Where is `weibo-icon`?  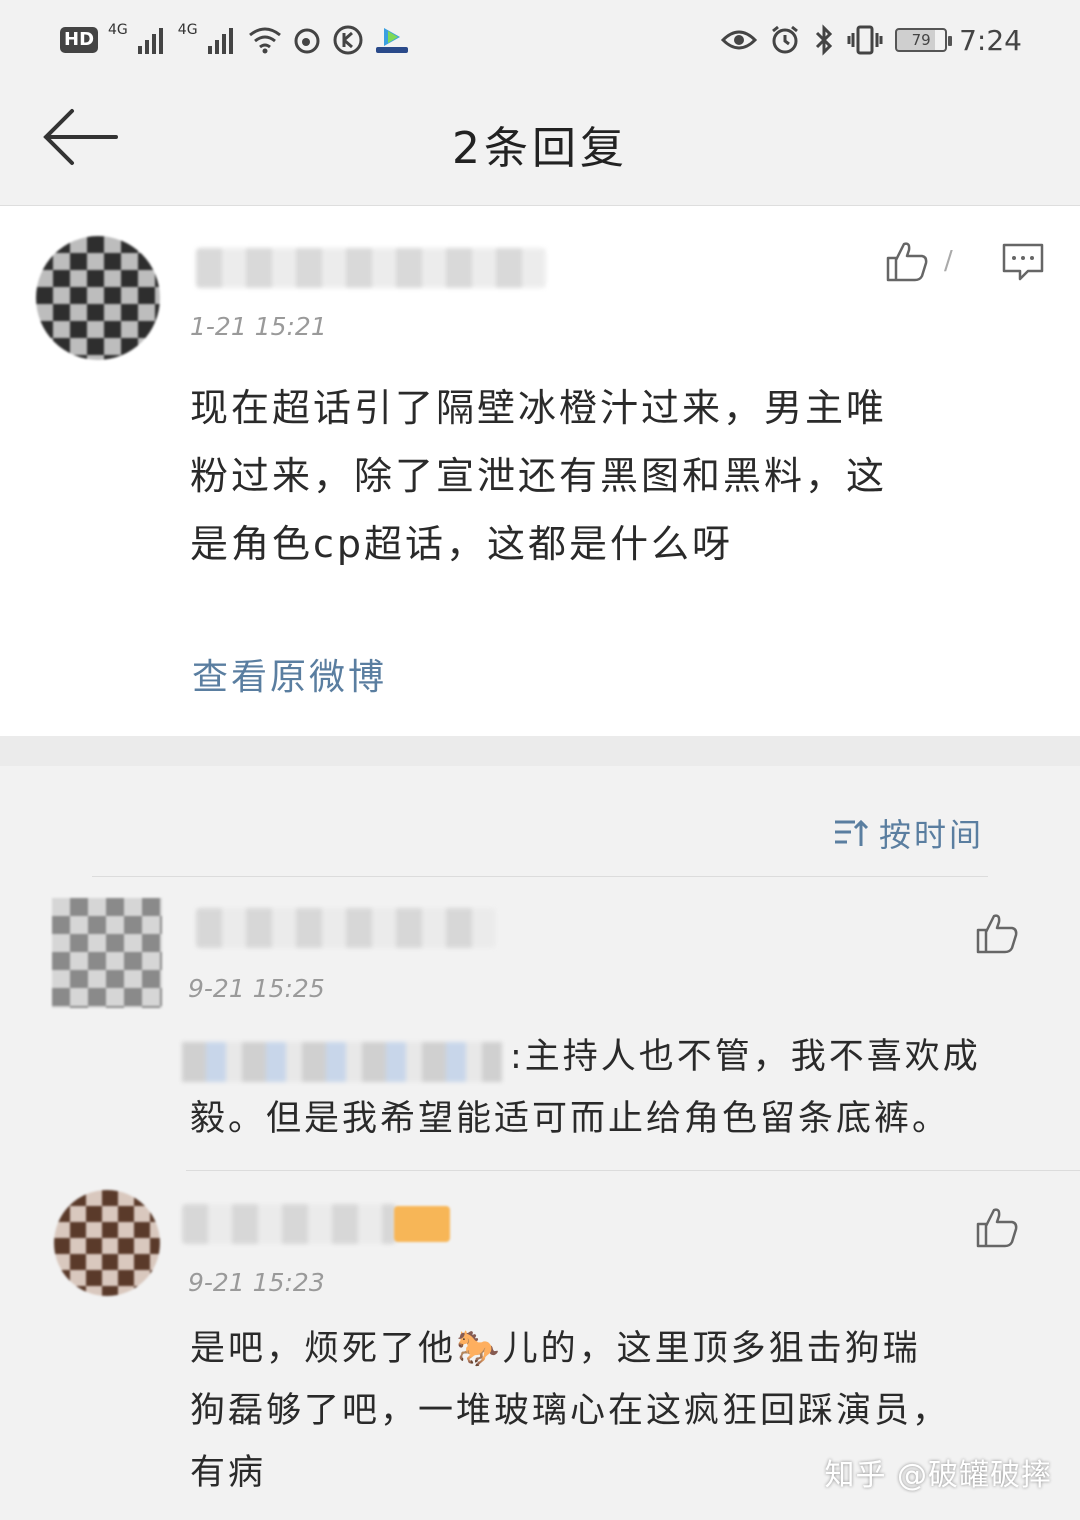
weibo-icon is located at coordinates (307, 40).